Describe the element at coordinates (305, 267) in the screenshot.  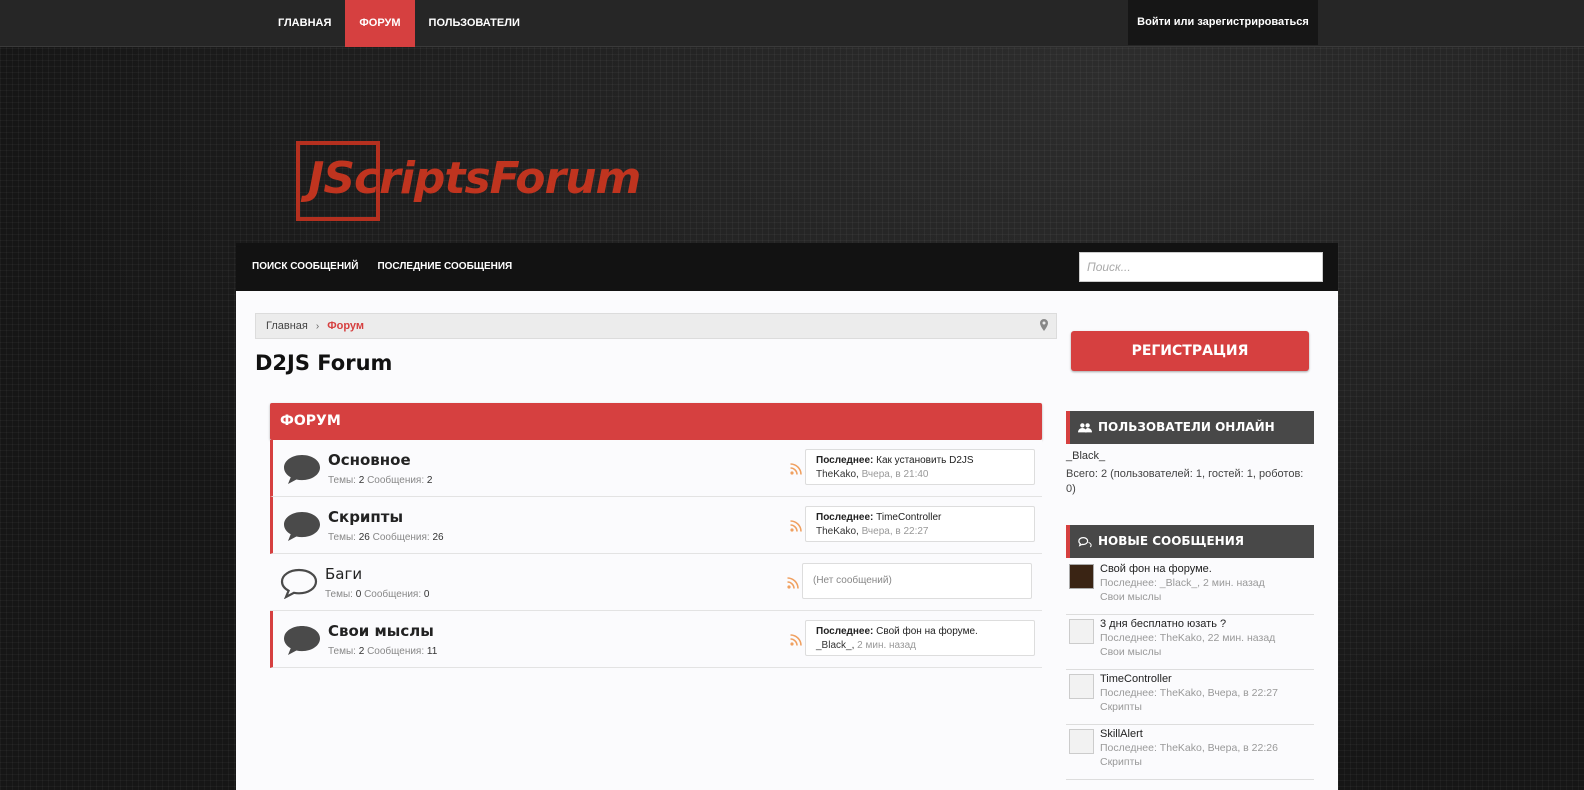
I see `search-posts-link: ПОИСК СООБЩЕНИЙ` at that location.